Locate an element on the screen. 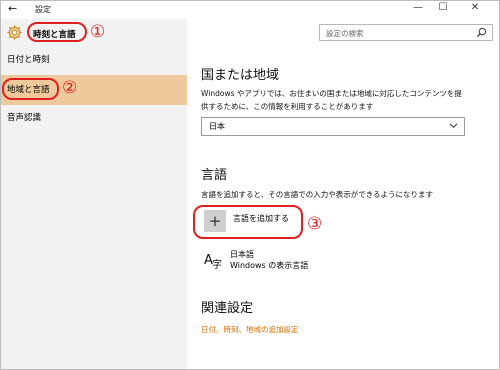 This screenshot has width=500, height=370. sidebar-item-label: 日付と時刻 is located at coordinates (28, 60).